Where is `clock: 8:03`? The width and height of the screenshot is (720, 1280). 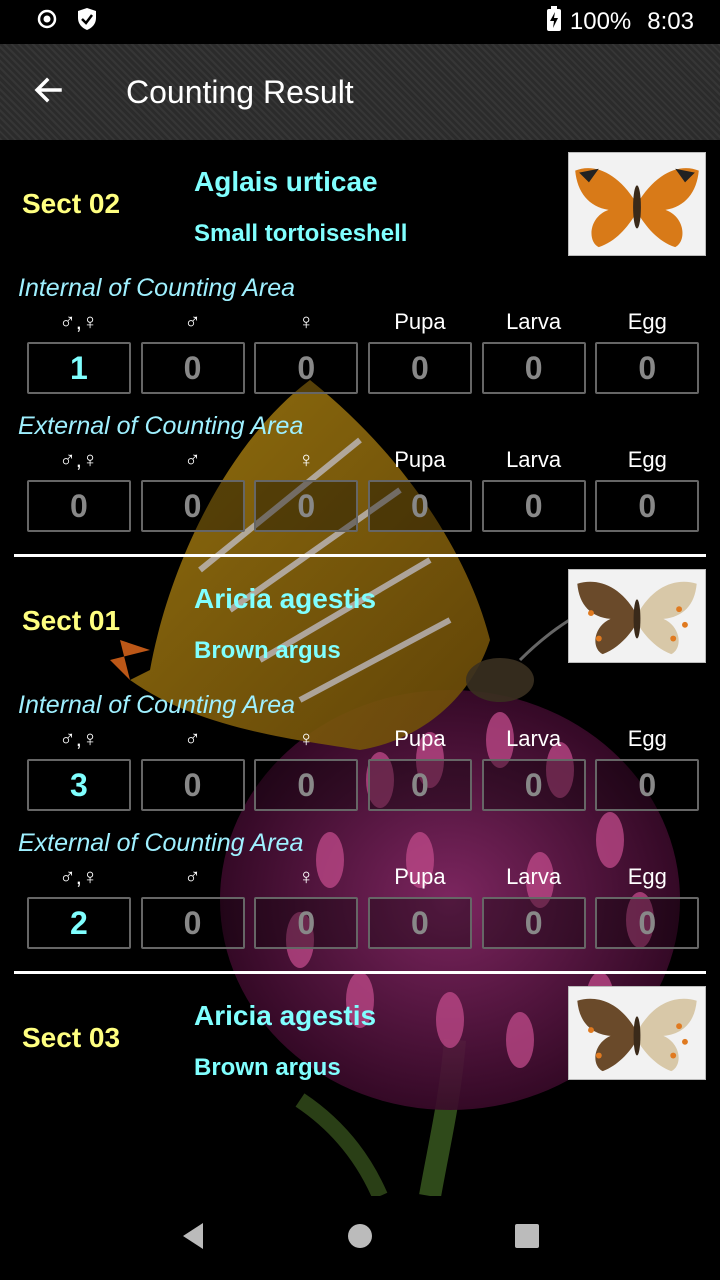 clock: 8:03 is located at coordinates (670, 21).